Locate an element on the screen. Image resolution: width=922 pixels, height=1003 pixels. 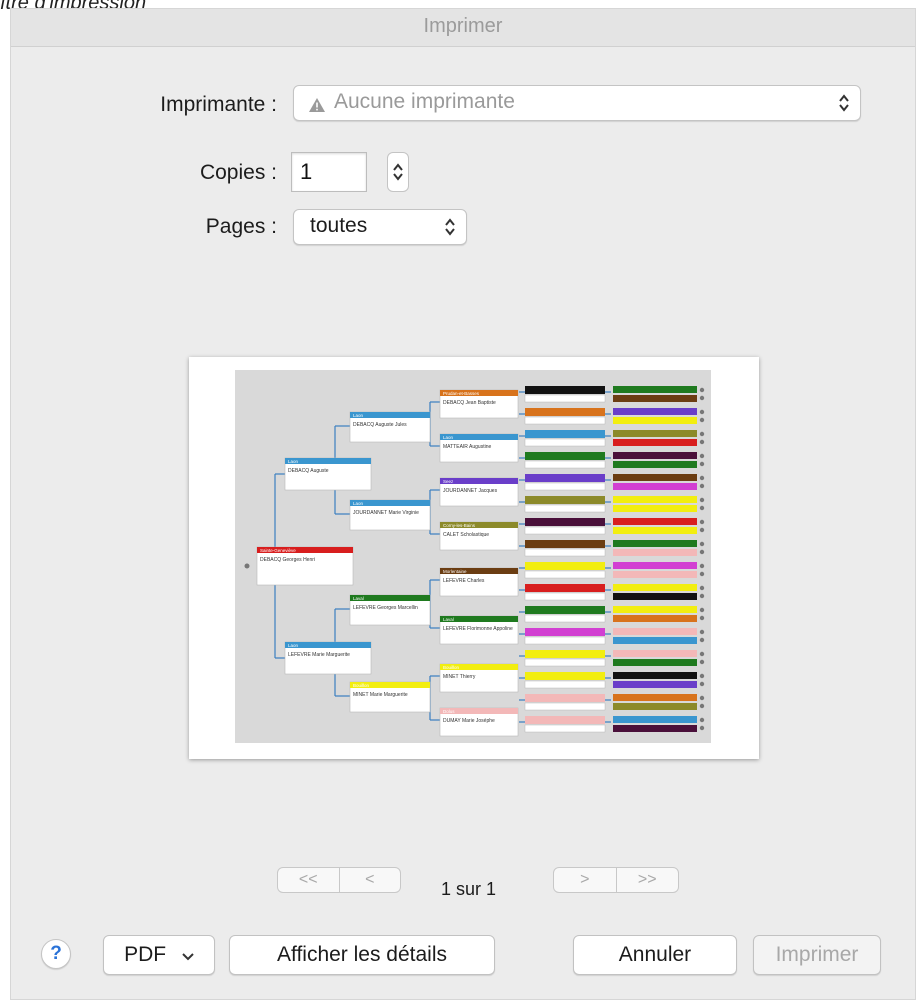
person-name-text: LEFEVRE Florimonne Appoline is located at coordinates (478, 629).